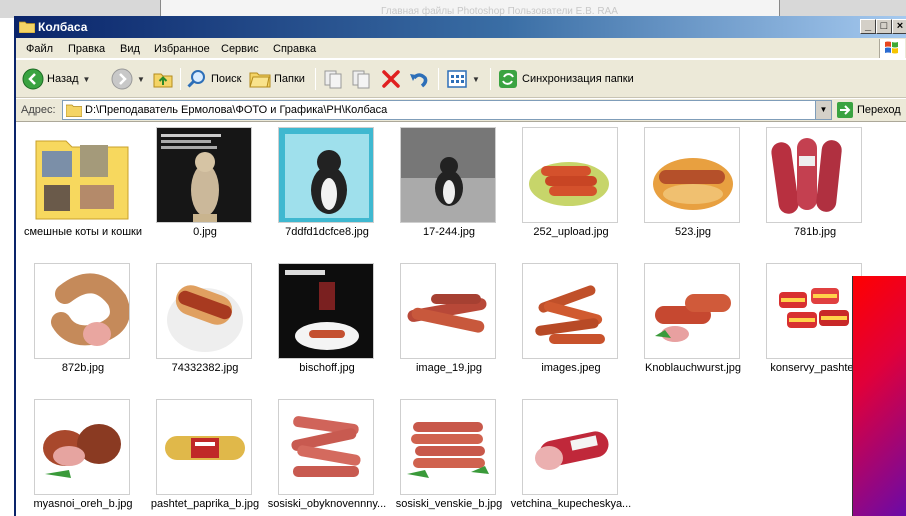  I want to click on close-button: ×, so click(899, 26).